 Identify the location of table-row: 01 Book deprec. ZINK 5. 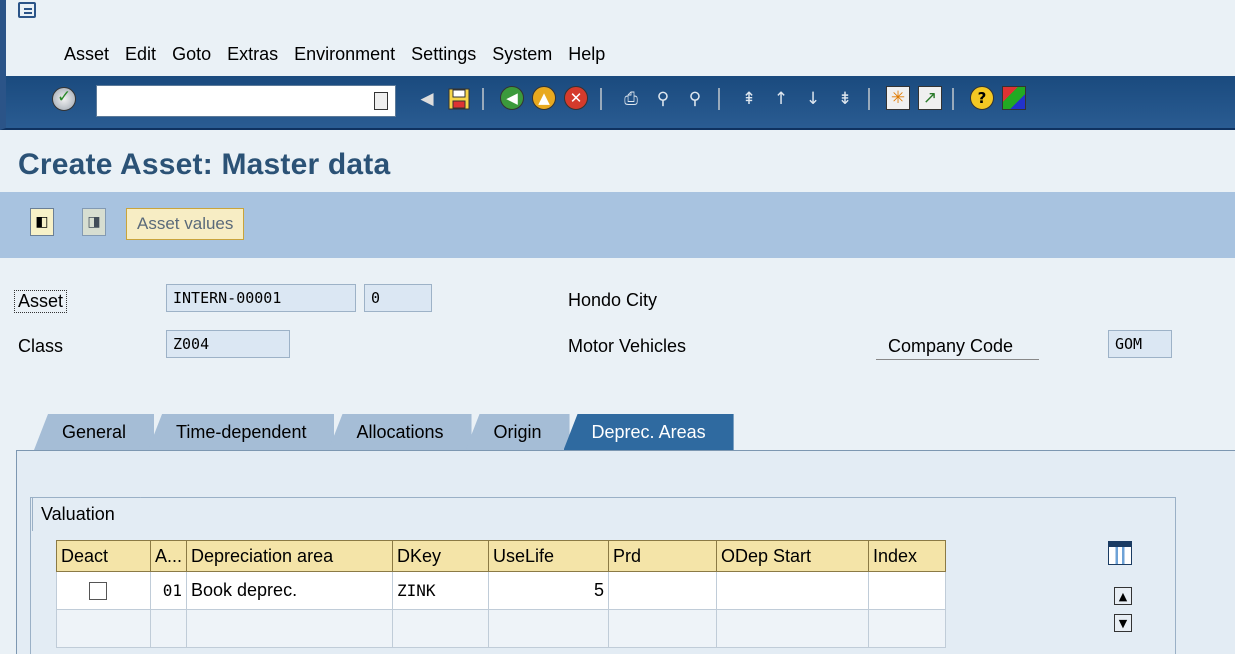
(501, 591).